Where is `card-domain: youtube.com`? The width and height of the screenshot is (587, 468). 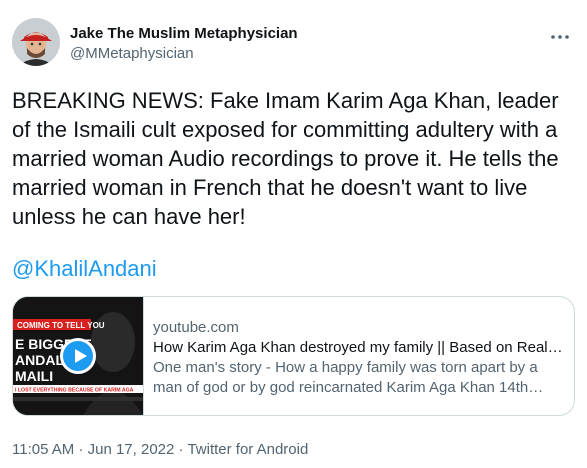
card-domain: youtube.com is located at coordinates (196, 327).